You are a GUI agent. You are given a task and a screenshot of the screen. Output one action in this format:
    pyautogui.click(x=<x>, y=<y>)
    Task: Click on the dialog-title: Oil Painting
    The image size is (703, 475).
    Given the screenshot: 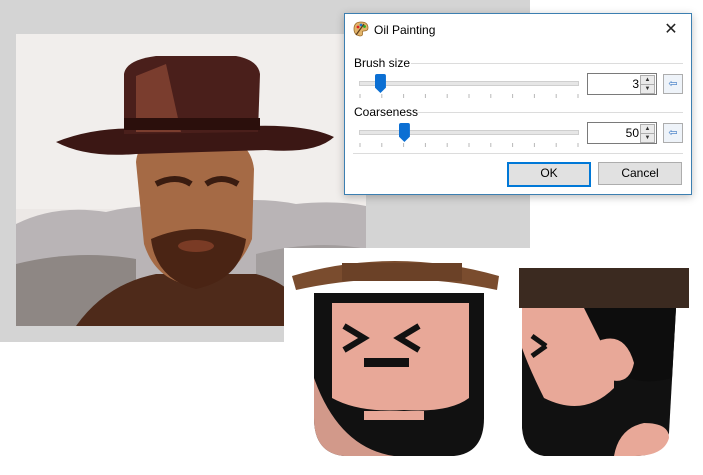 What is the action you would take?
    pyautogui.click(x=405, y=30)
    